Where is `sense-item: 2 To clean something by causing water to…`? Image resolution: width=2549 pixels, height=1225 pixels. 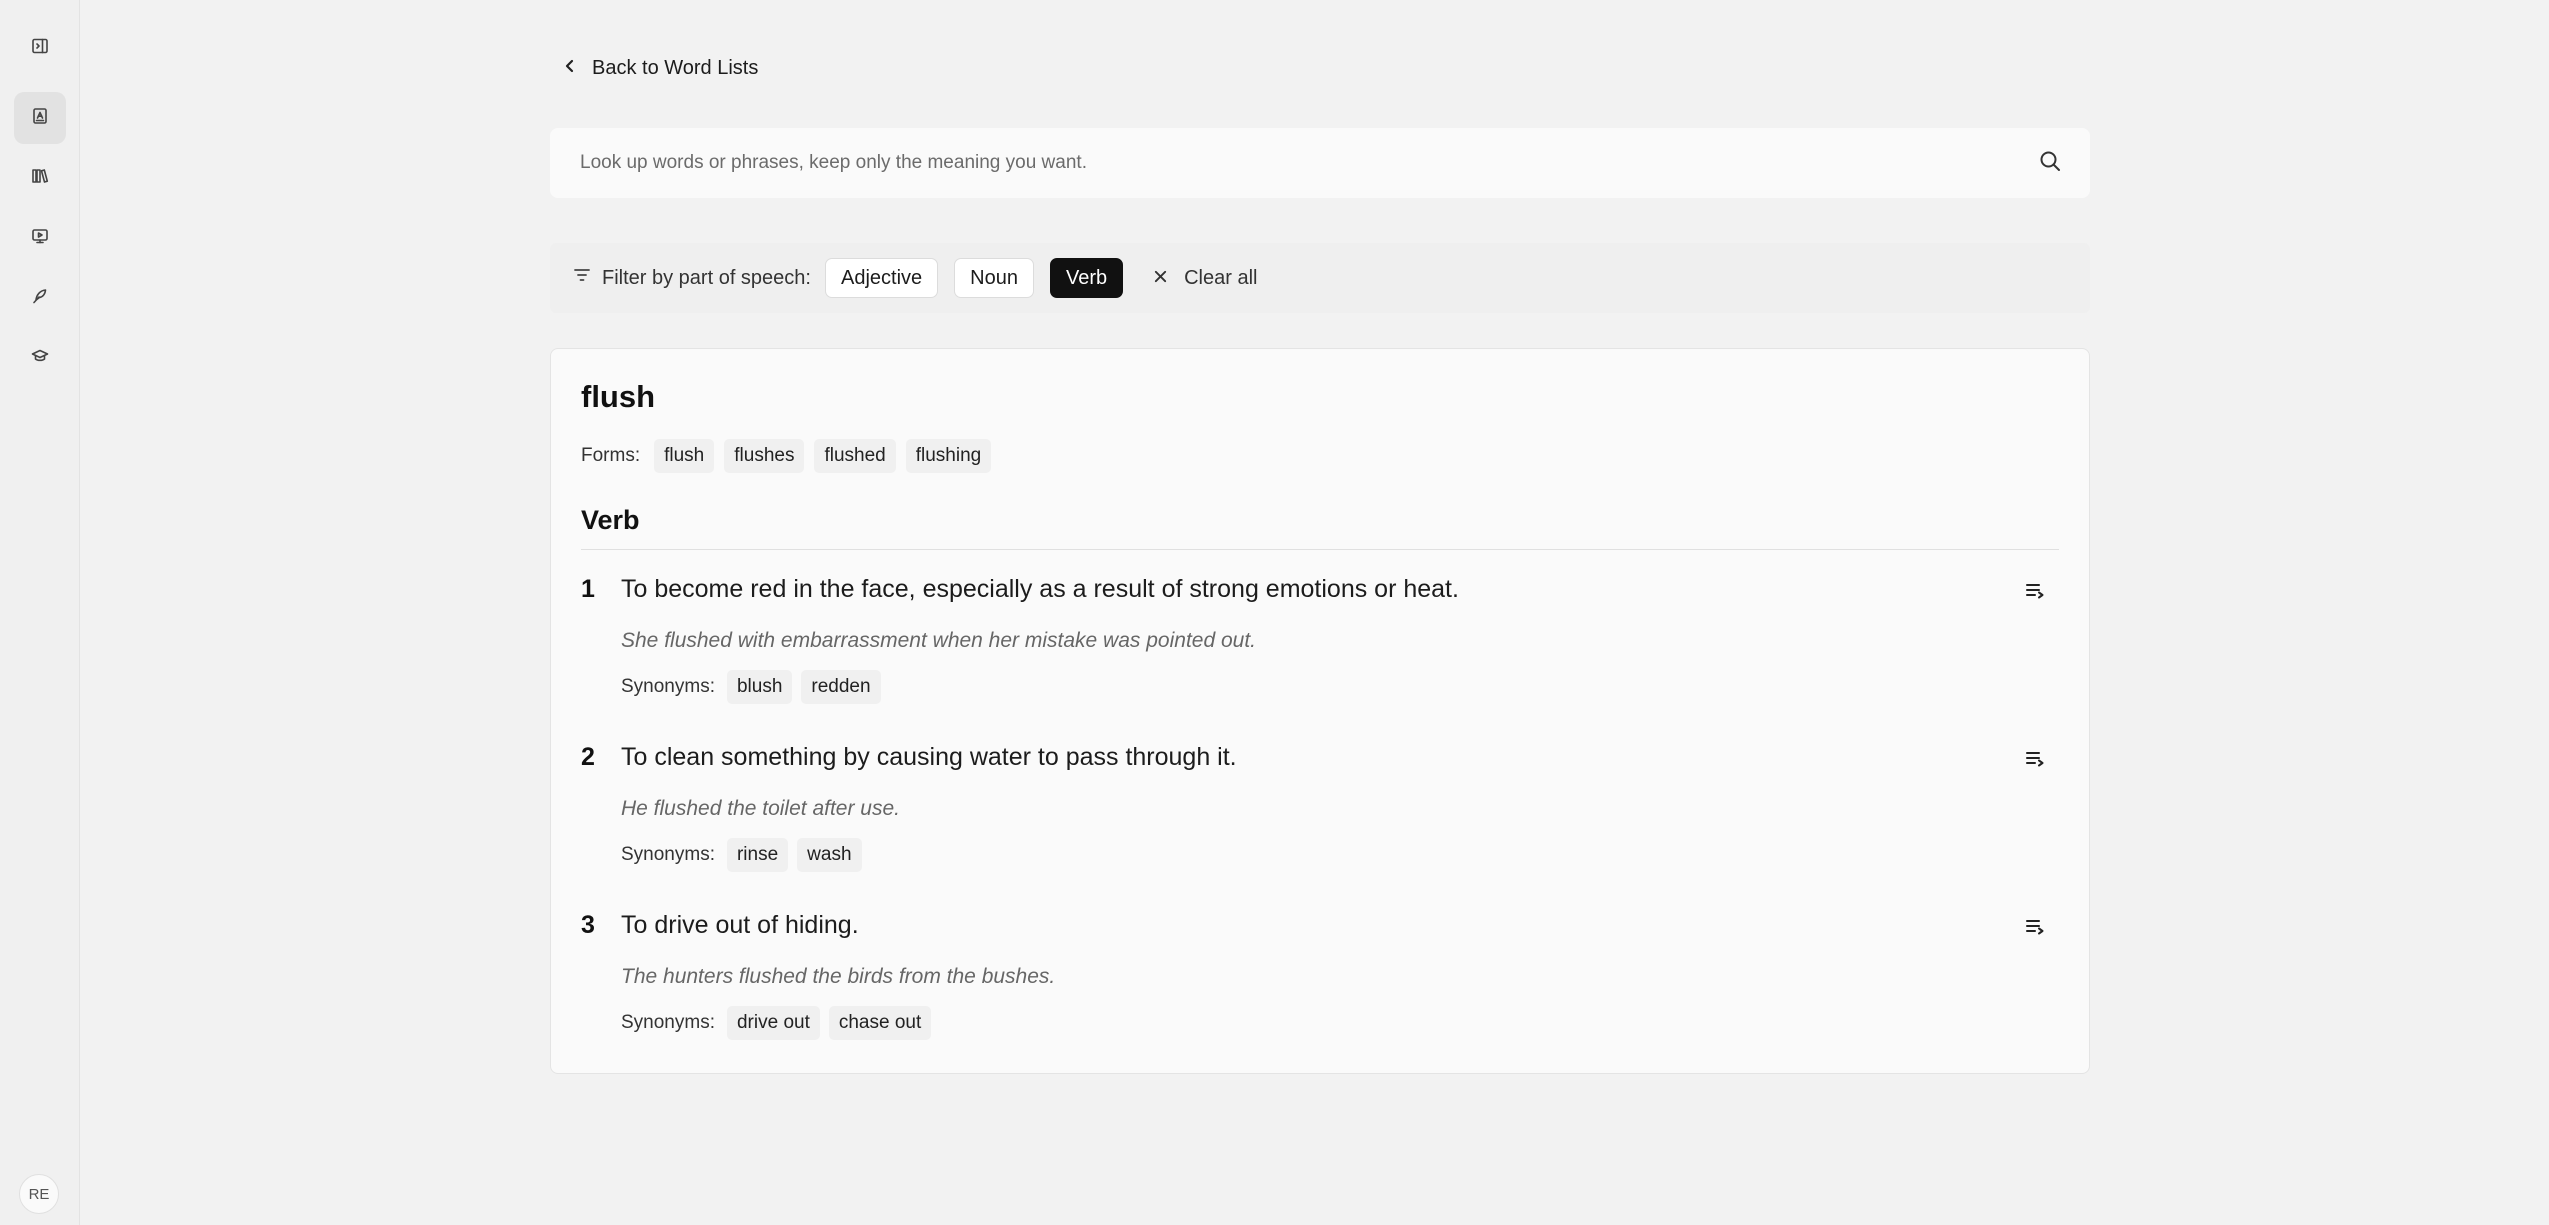 sense-item: 2 To clean something by causing water to… is located at coordinates (1320, 818).